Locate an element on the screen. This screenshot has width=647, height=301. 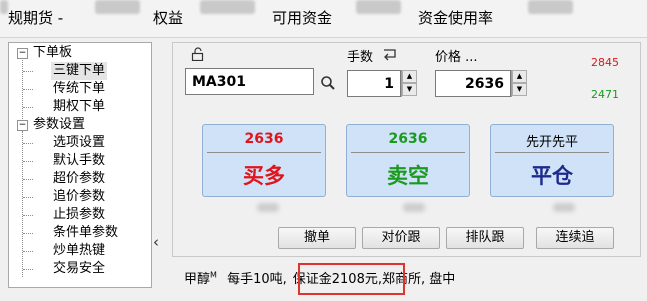
quantity-label: 手数 is located at coordinates (360, 57).